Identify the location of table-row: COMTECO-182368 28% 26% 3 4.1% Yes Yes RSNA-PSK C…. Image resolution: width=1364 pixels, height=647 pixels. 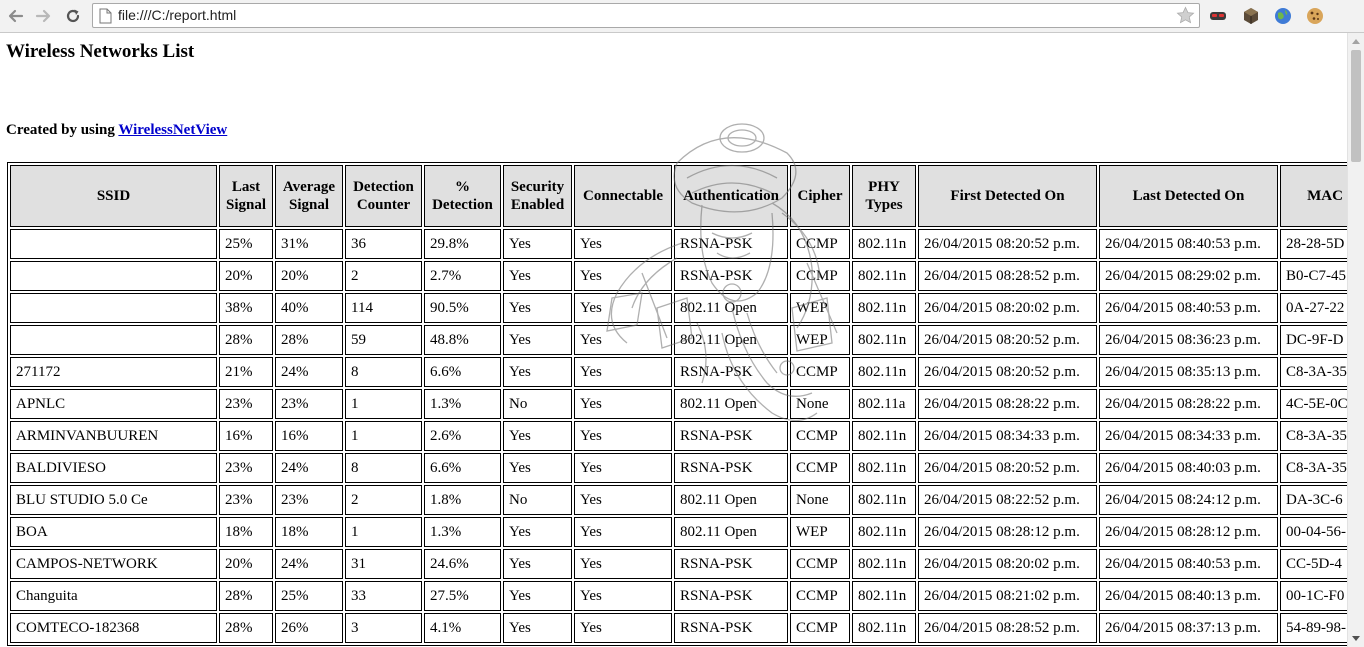
(678, 628).